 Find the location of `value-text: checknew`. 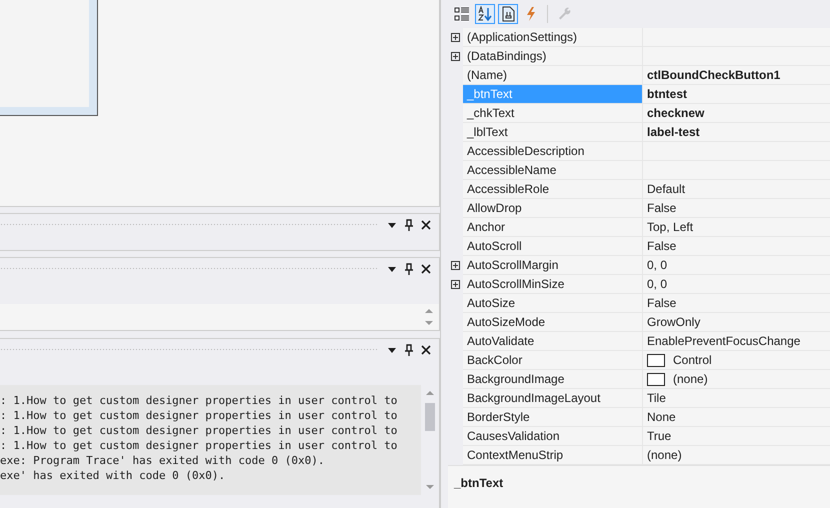

value-text: checknew is located at coordinates (675, 113).